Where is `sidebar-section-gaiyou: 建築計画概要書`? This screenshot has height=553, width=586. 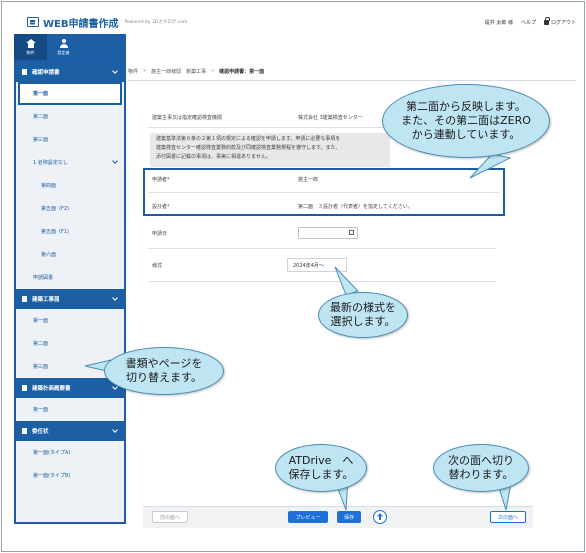
sidebar-section-gaiyou: 建築計画概要書 is located at coordinates (70, 388).